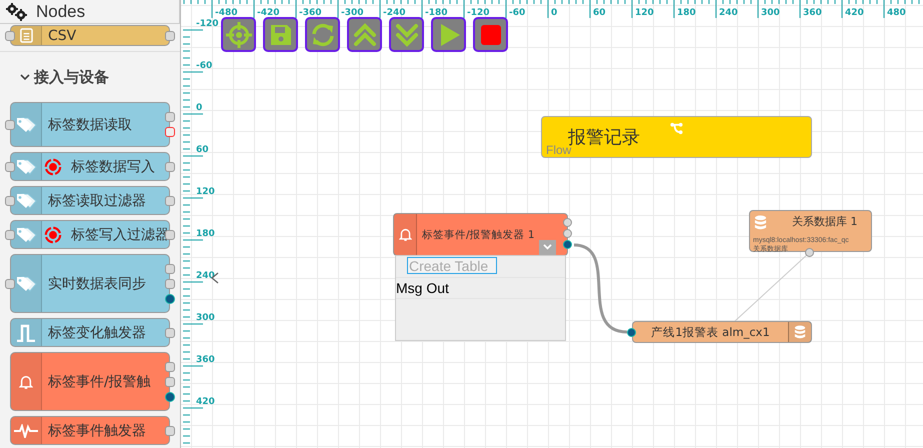 Image resolution: width=923 pixels, height=448 pixels. Describe the element at coordinates (90, 283) in the screenshot. I see `palette-node: 实时数据表同步` at that location.